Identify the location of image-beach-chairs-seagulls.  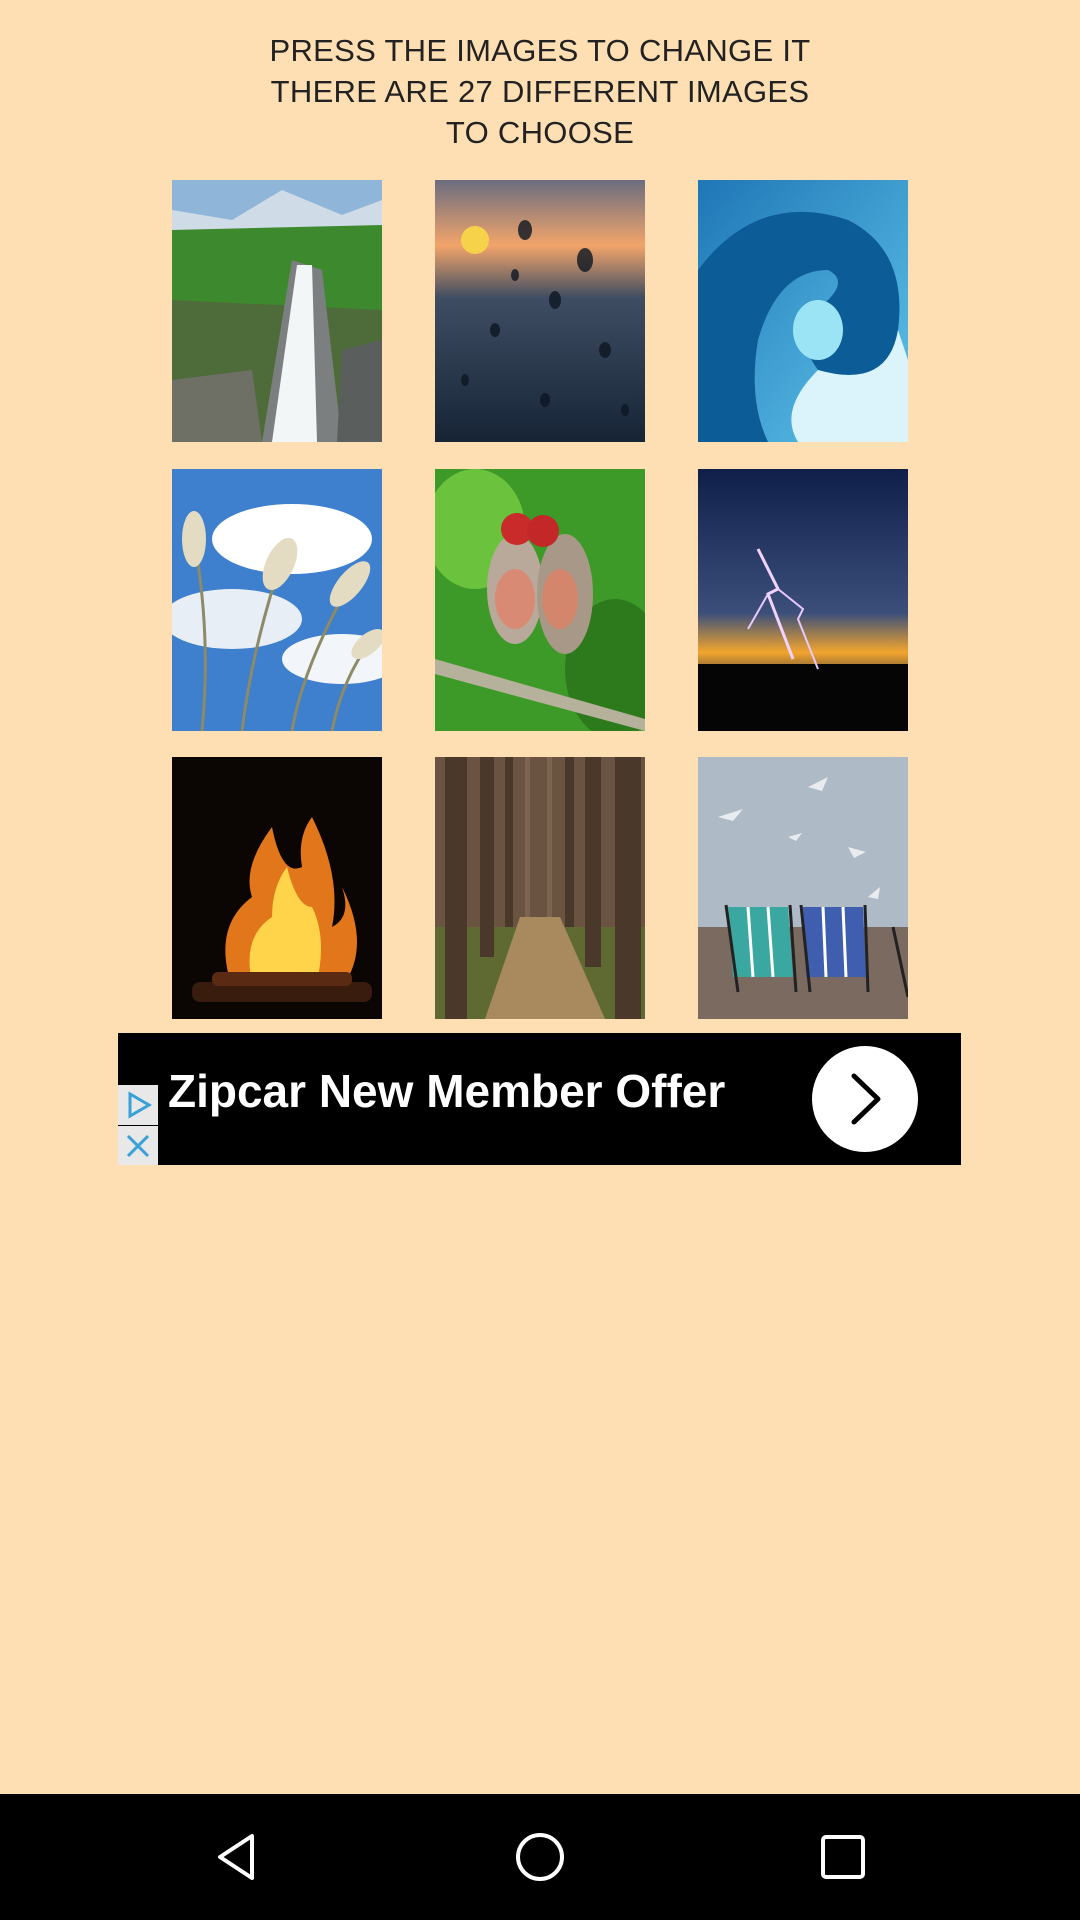
(803, 888).